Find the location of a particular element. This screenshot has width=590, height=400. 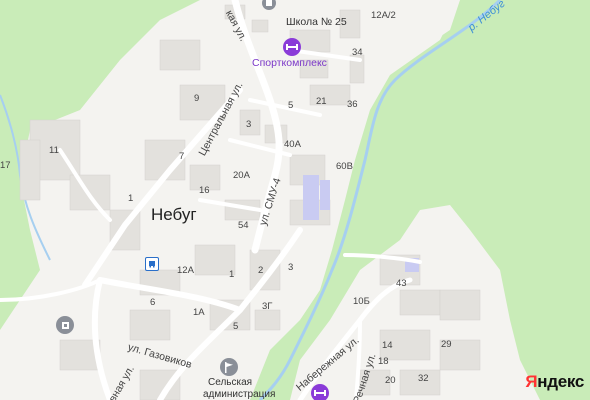

house-number: 29 is located at coordinates (446, 344).